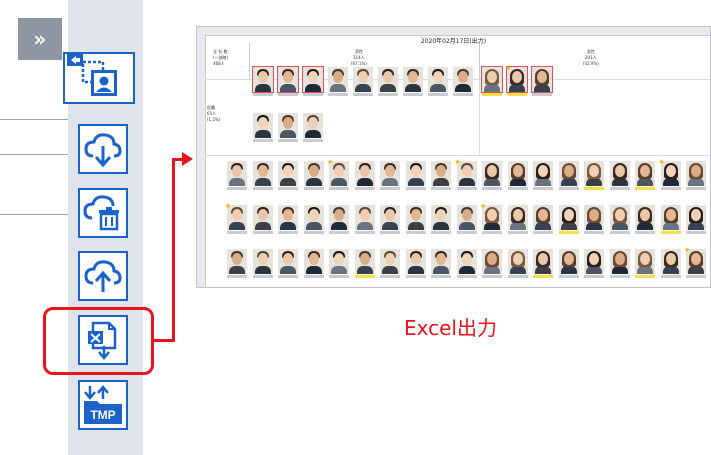 The width and height of the screenshot is (711, 455). What do you see at coordinates (591, 63) in the screenshot?
I see `header-female-ratio: (42.9%)` at bounding box center [591, 63].